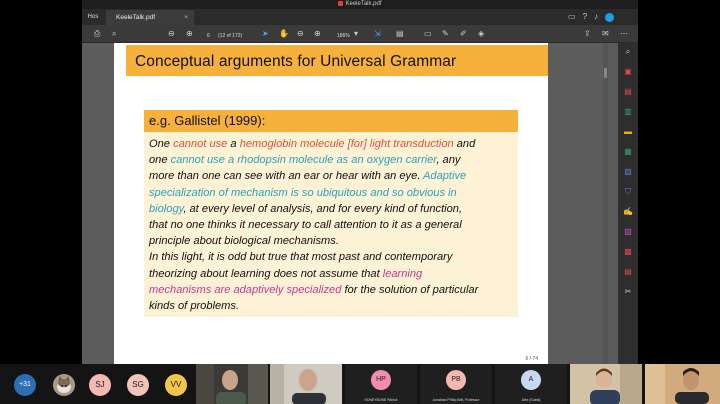 This screenshot has height=404, width=720. Describe the element at coordinates (463, 34) in the screenshot. I see `highlight-icon: ✐` at that location.